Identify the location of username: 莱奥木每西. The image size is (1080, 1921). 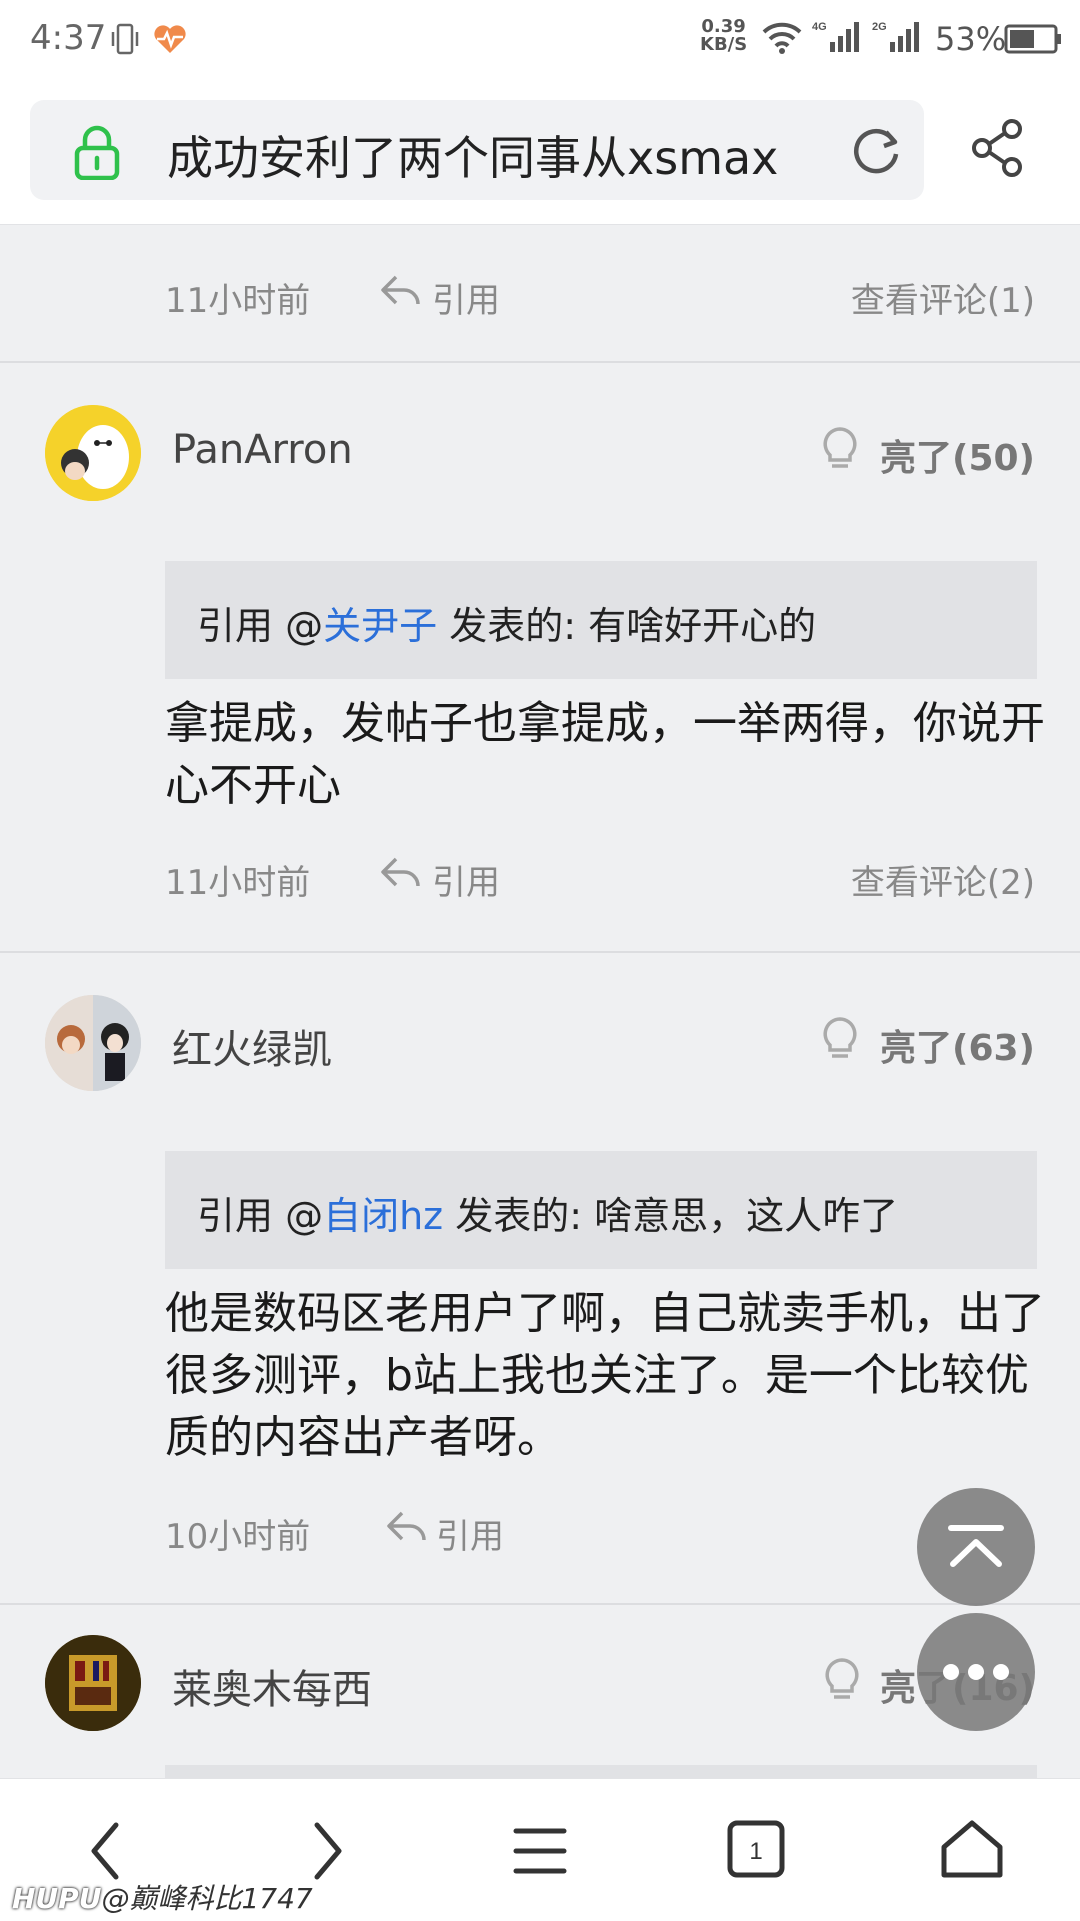
(272, 1686).